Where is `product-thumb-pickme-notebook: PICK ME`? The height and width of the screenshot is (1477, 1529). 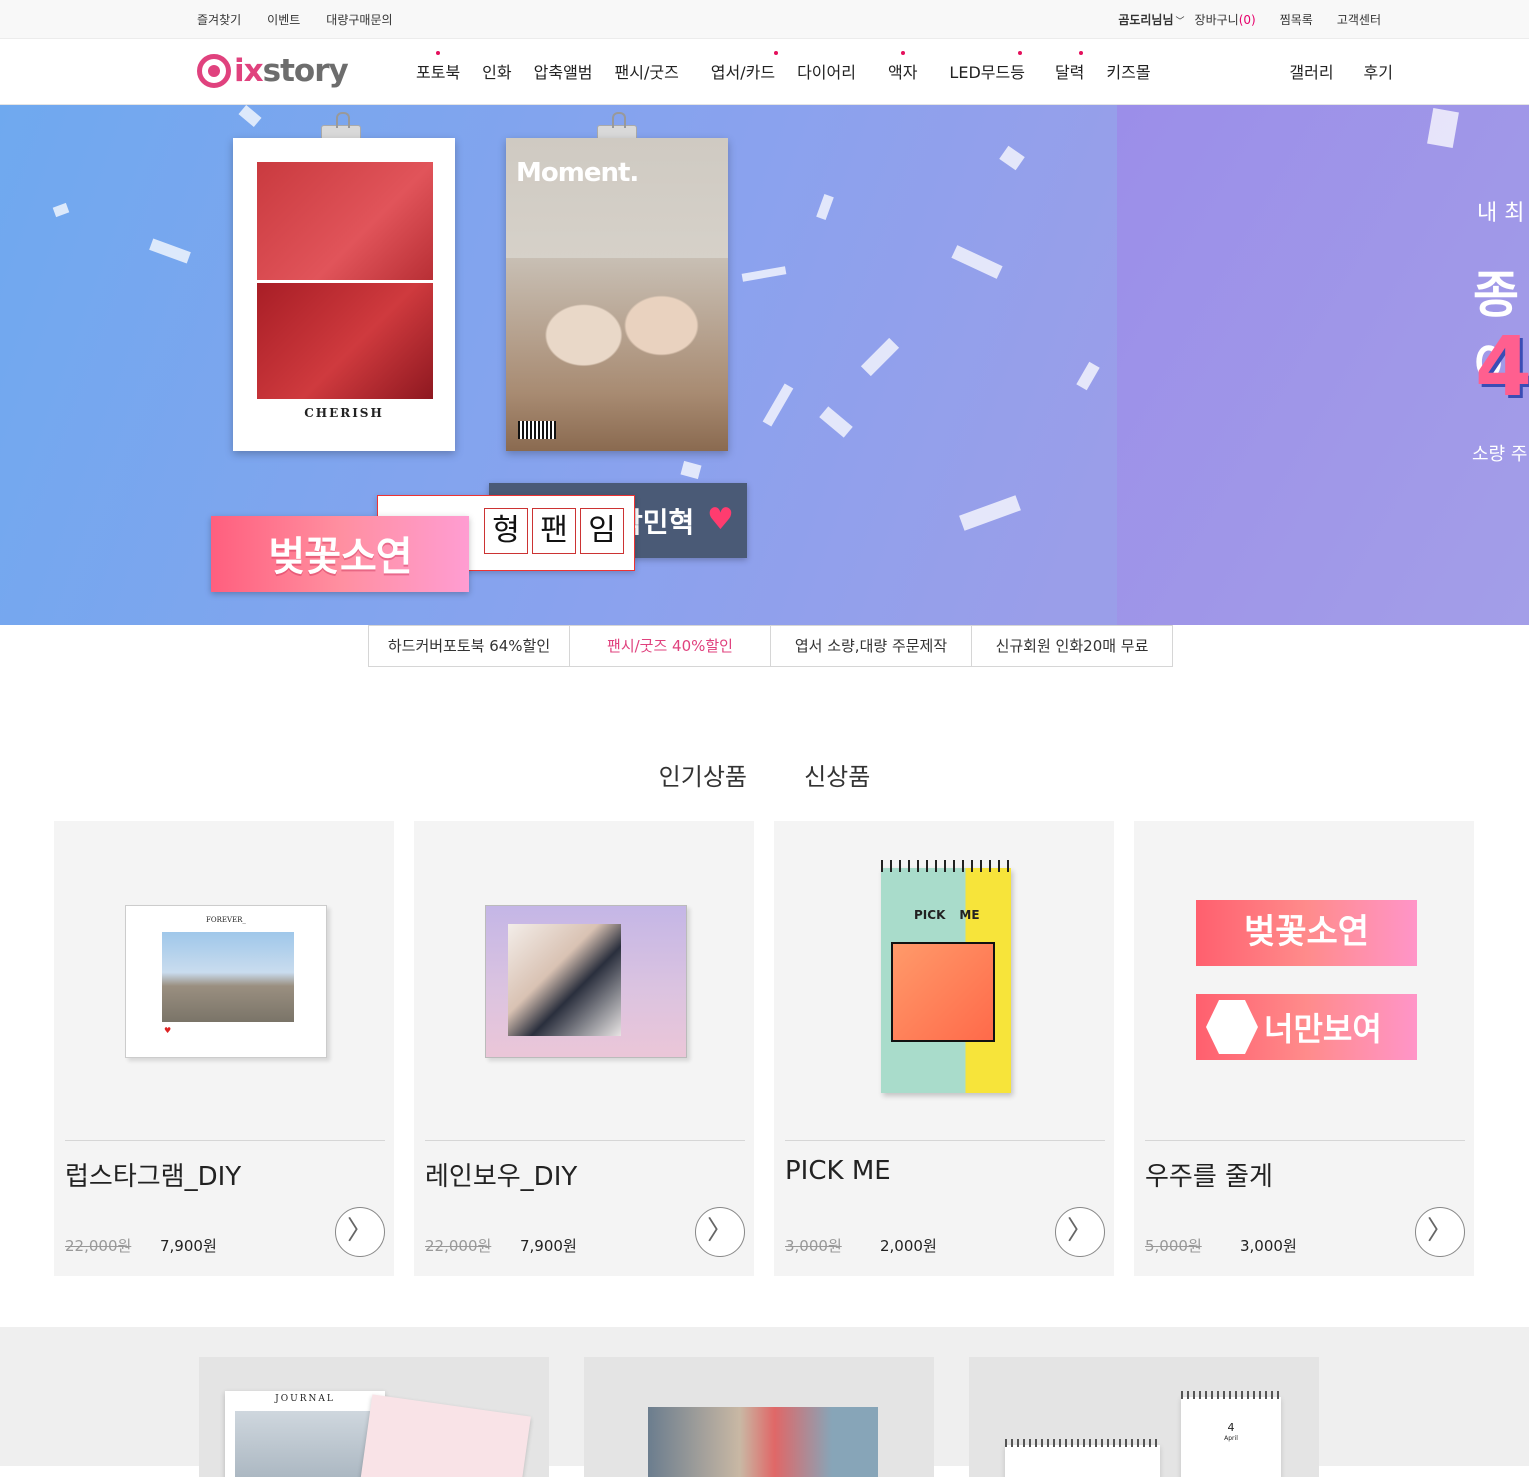 product-thumb-pickme-notebook: PICK ME is located at coordinates (944, 981).